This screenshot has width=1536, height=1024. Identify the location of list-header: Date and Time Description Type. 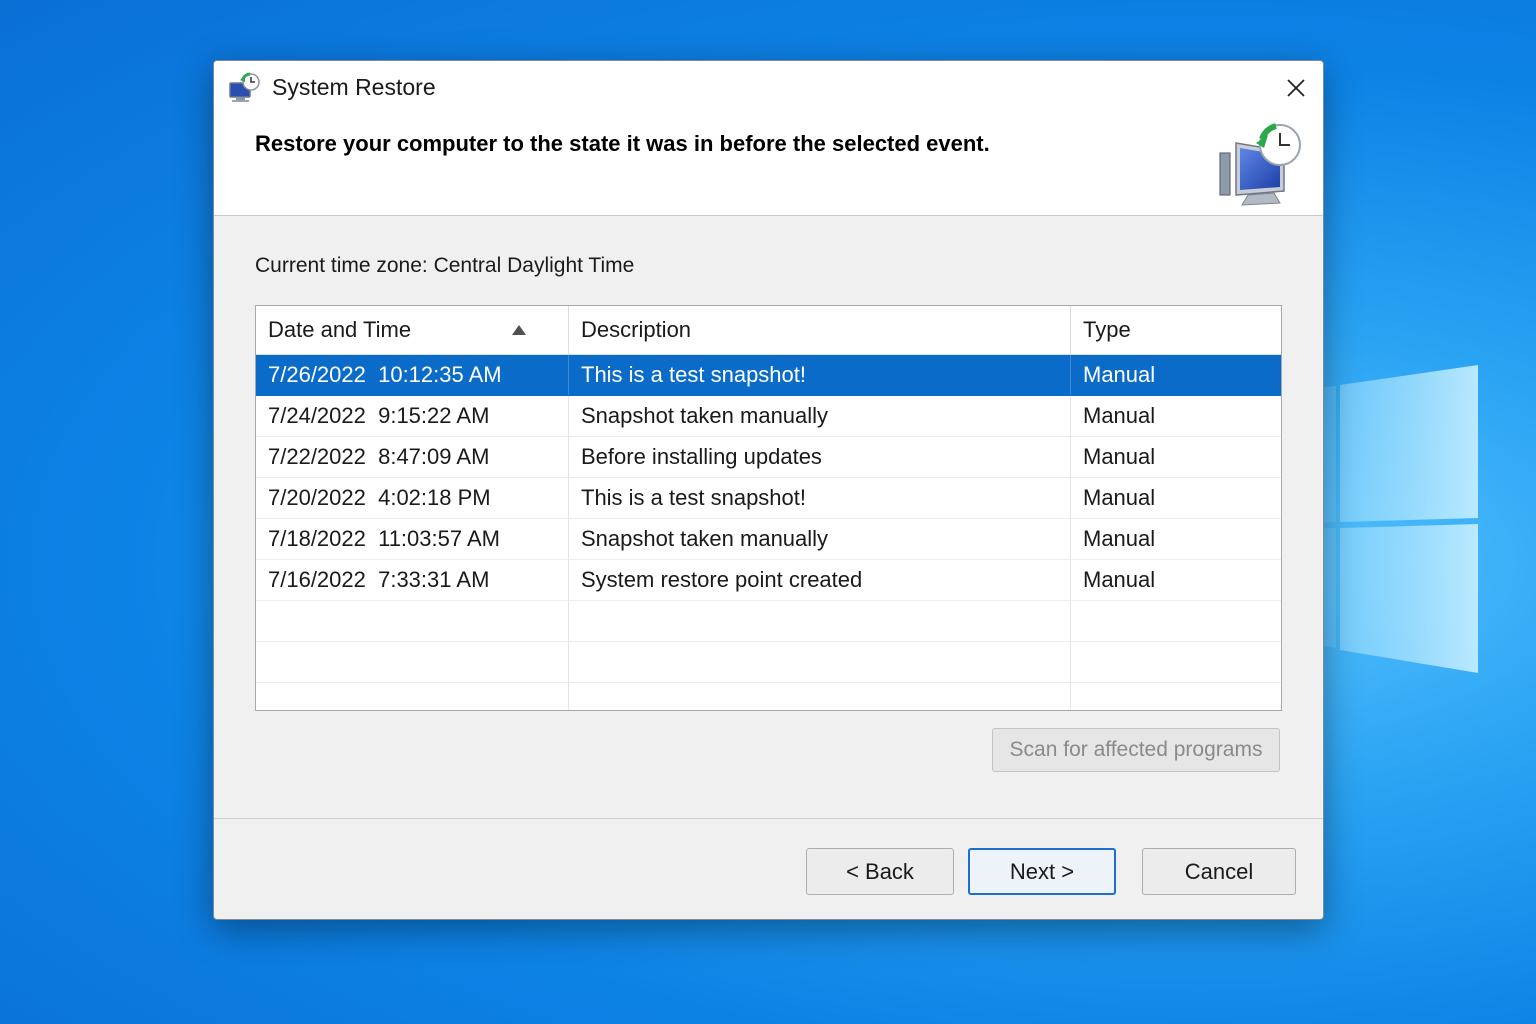
(768, 330).